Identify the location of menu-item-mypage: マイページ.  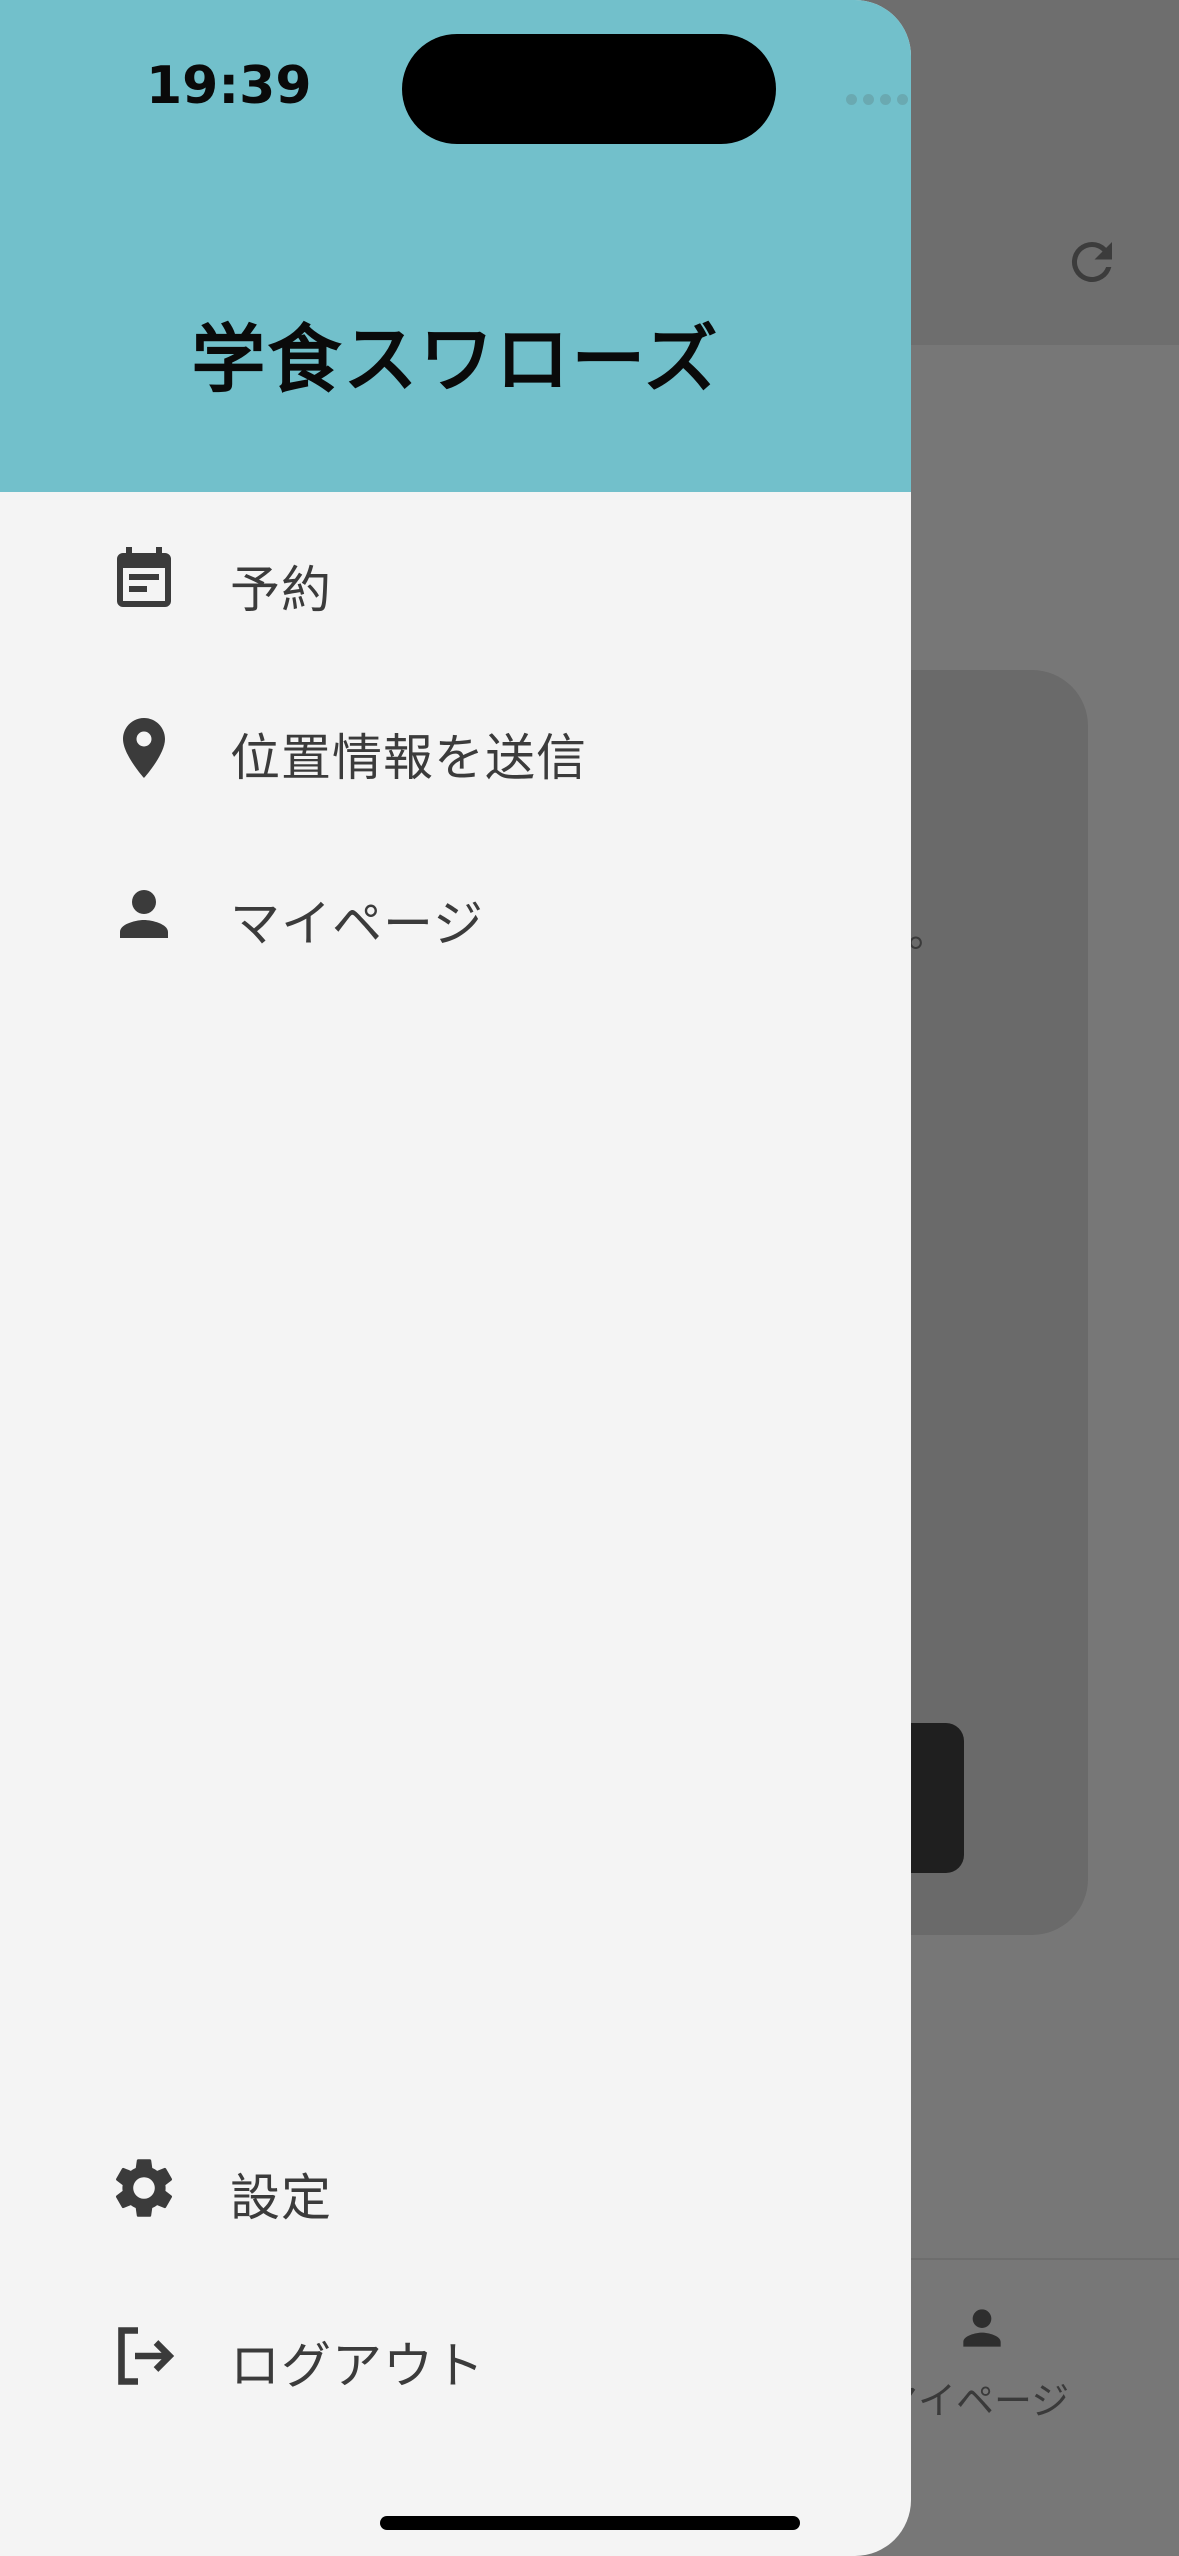
(455, 908).